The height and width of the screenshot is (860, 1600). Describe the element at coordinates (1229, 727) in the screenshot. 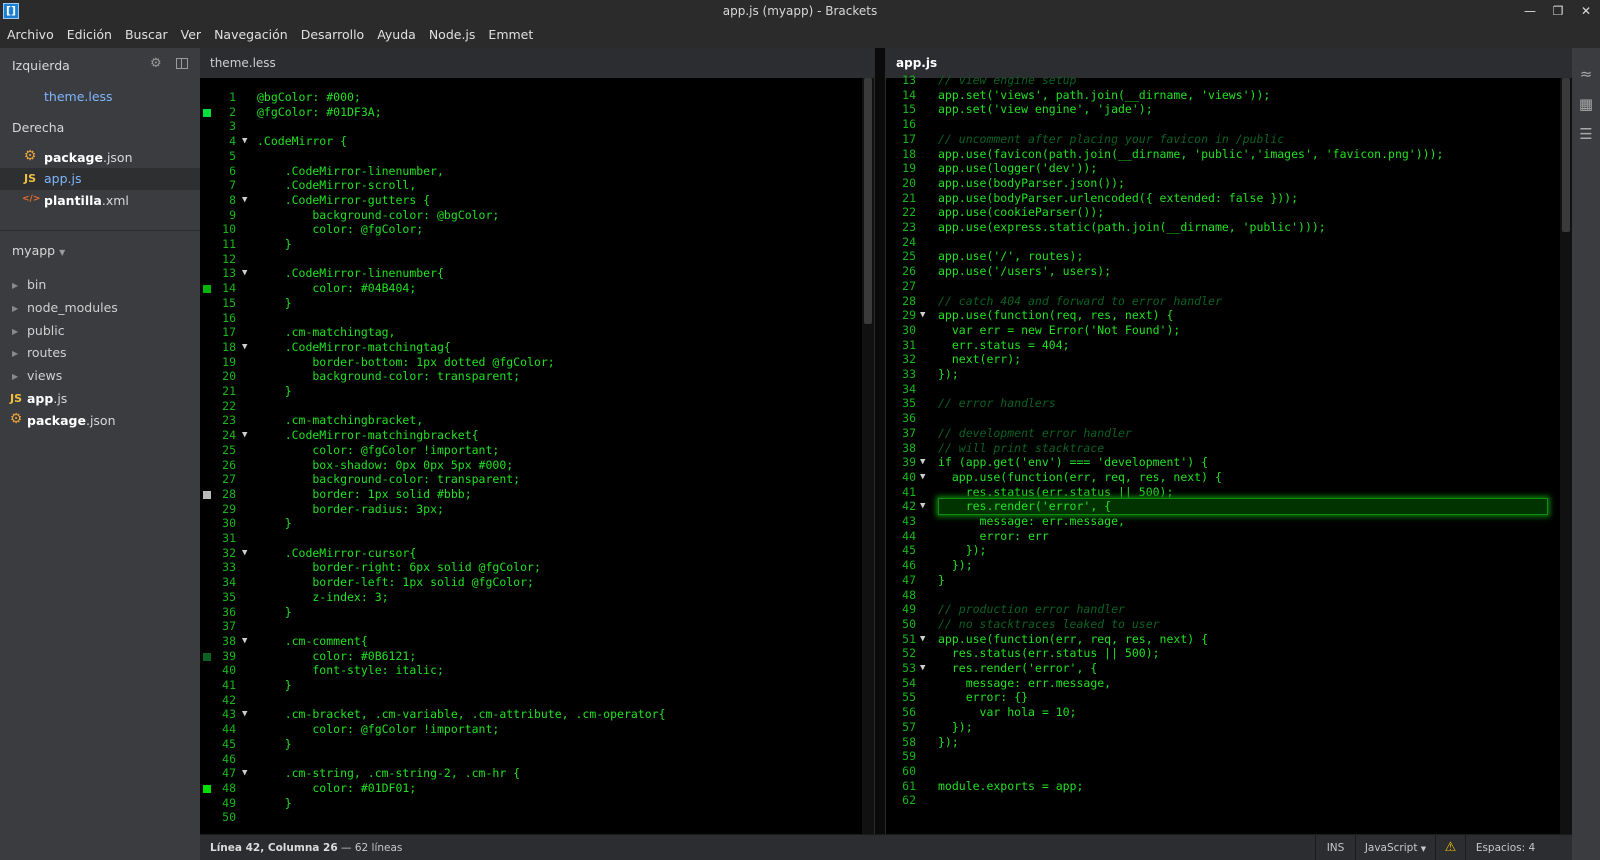

I see `code-line: 57 });` at that location.